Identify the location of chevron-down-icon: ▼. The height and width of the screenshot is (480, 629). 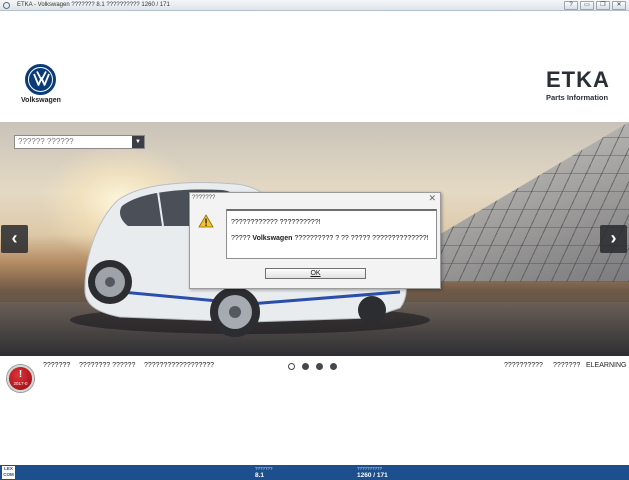
(138, 142).